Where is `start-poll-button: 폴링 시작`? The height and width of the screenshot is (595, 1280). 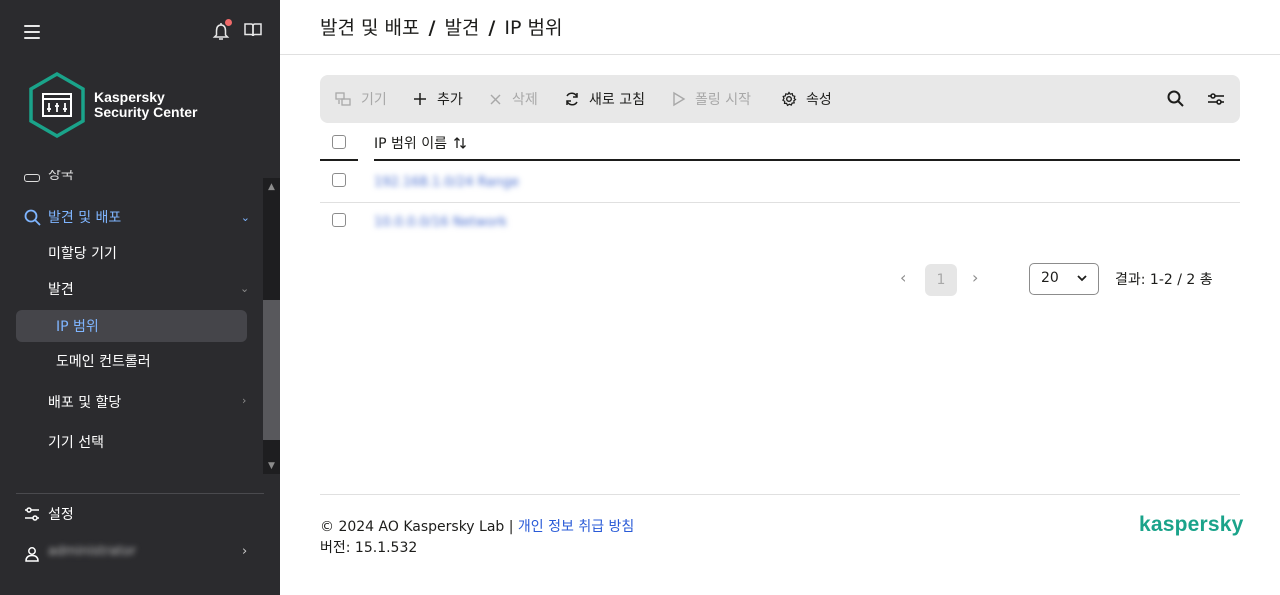 start-poll-button: 폴링 시작 is located at coordinates (711, 99).